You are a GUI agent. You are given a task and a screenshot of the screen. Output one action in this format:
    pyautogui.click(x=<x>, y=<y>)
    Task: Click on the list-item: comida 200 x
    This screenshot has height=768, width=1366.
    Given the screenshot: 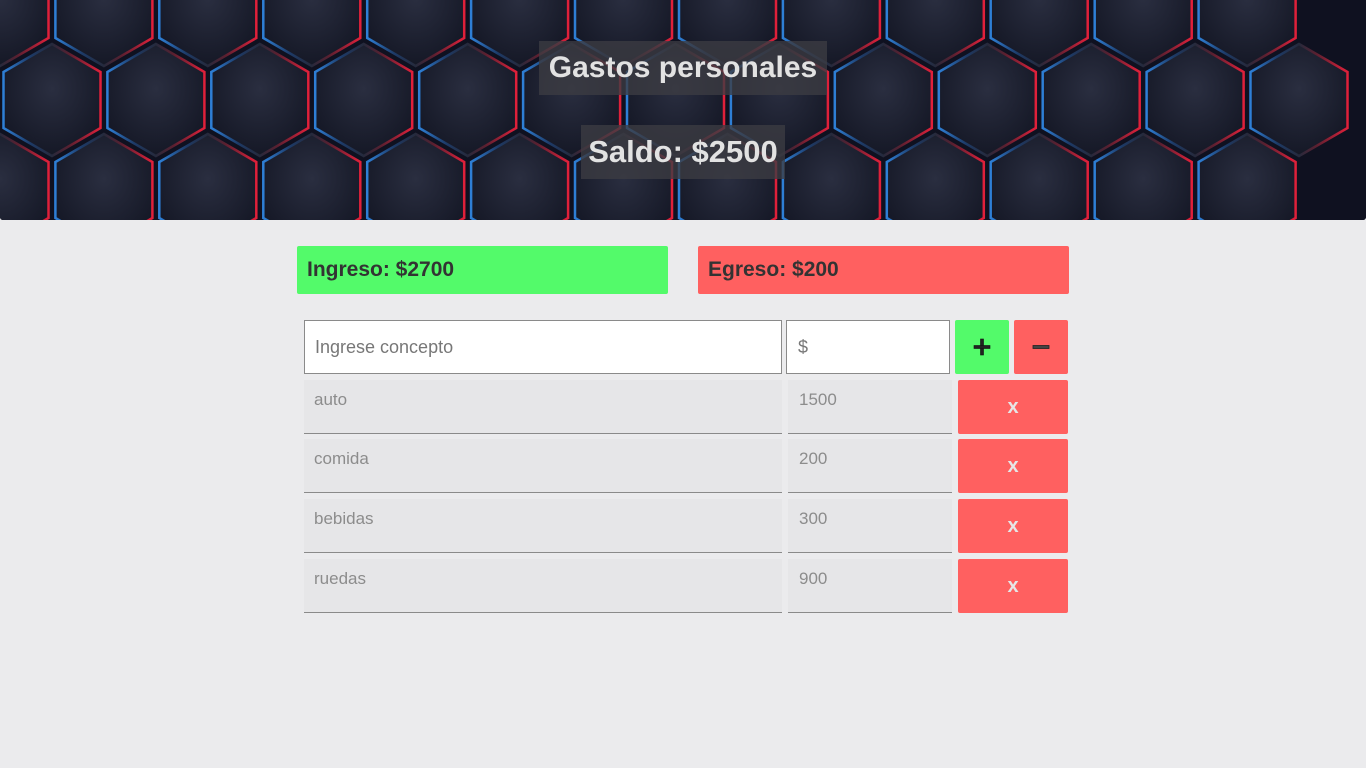 What is the action you would take?
    pyautogui.click(x=683, y=466)
    